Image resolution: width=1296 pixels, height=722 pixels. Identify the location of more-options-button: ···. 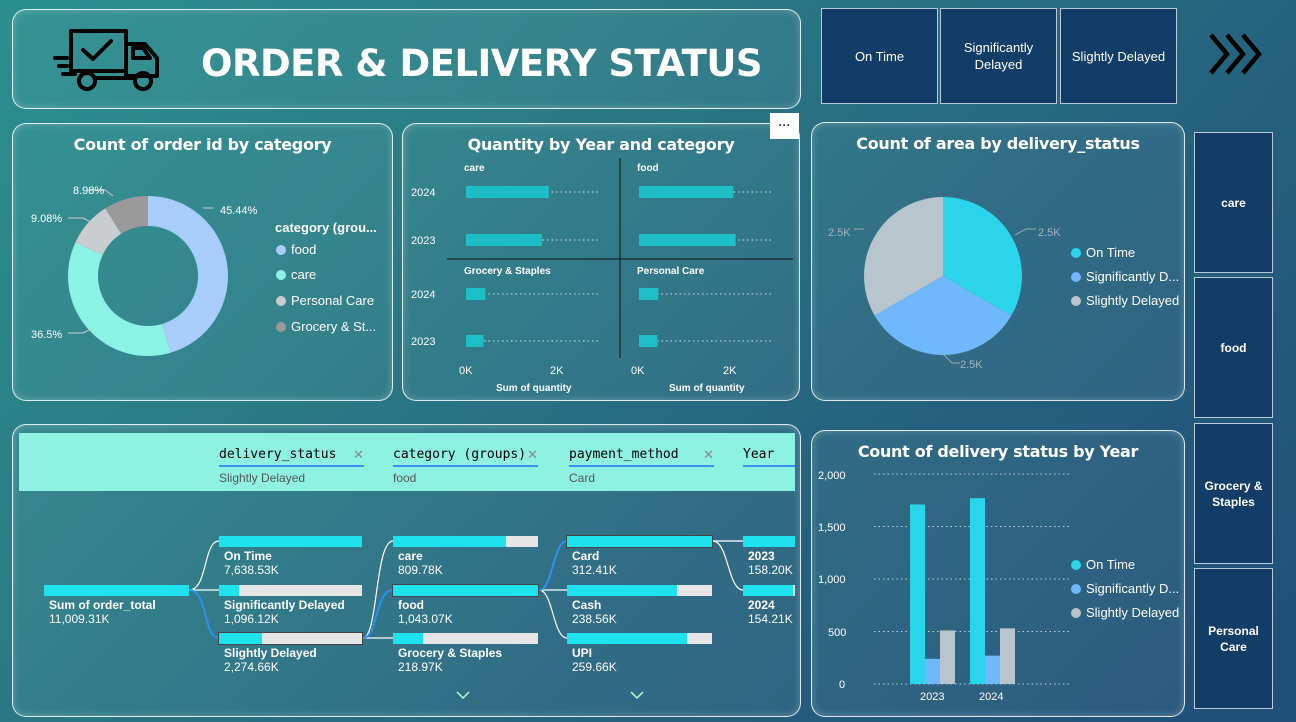
(784, 126).